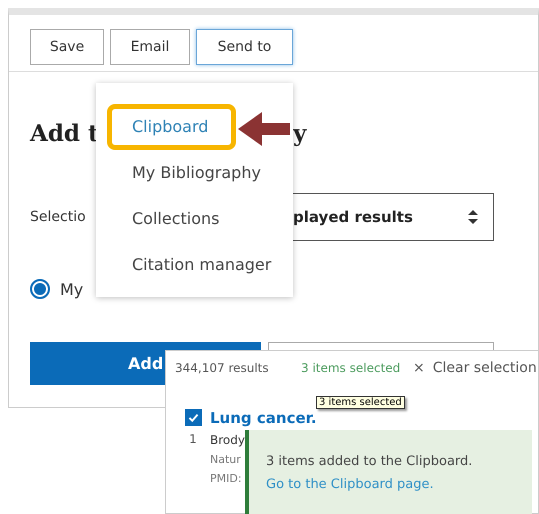 The image size is (539, 514). I want to click on toolbar-button: Save, so click(67, 47).